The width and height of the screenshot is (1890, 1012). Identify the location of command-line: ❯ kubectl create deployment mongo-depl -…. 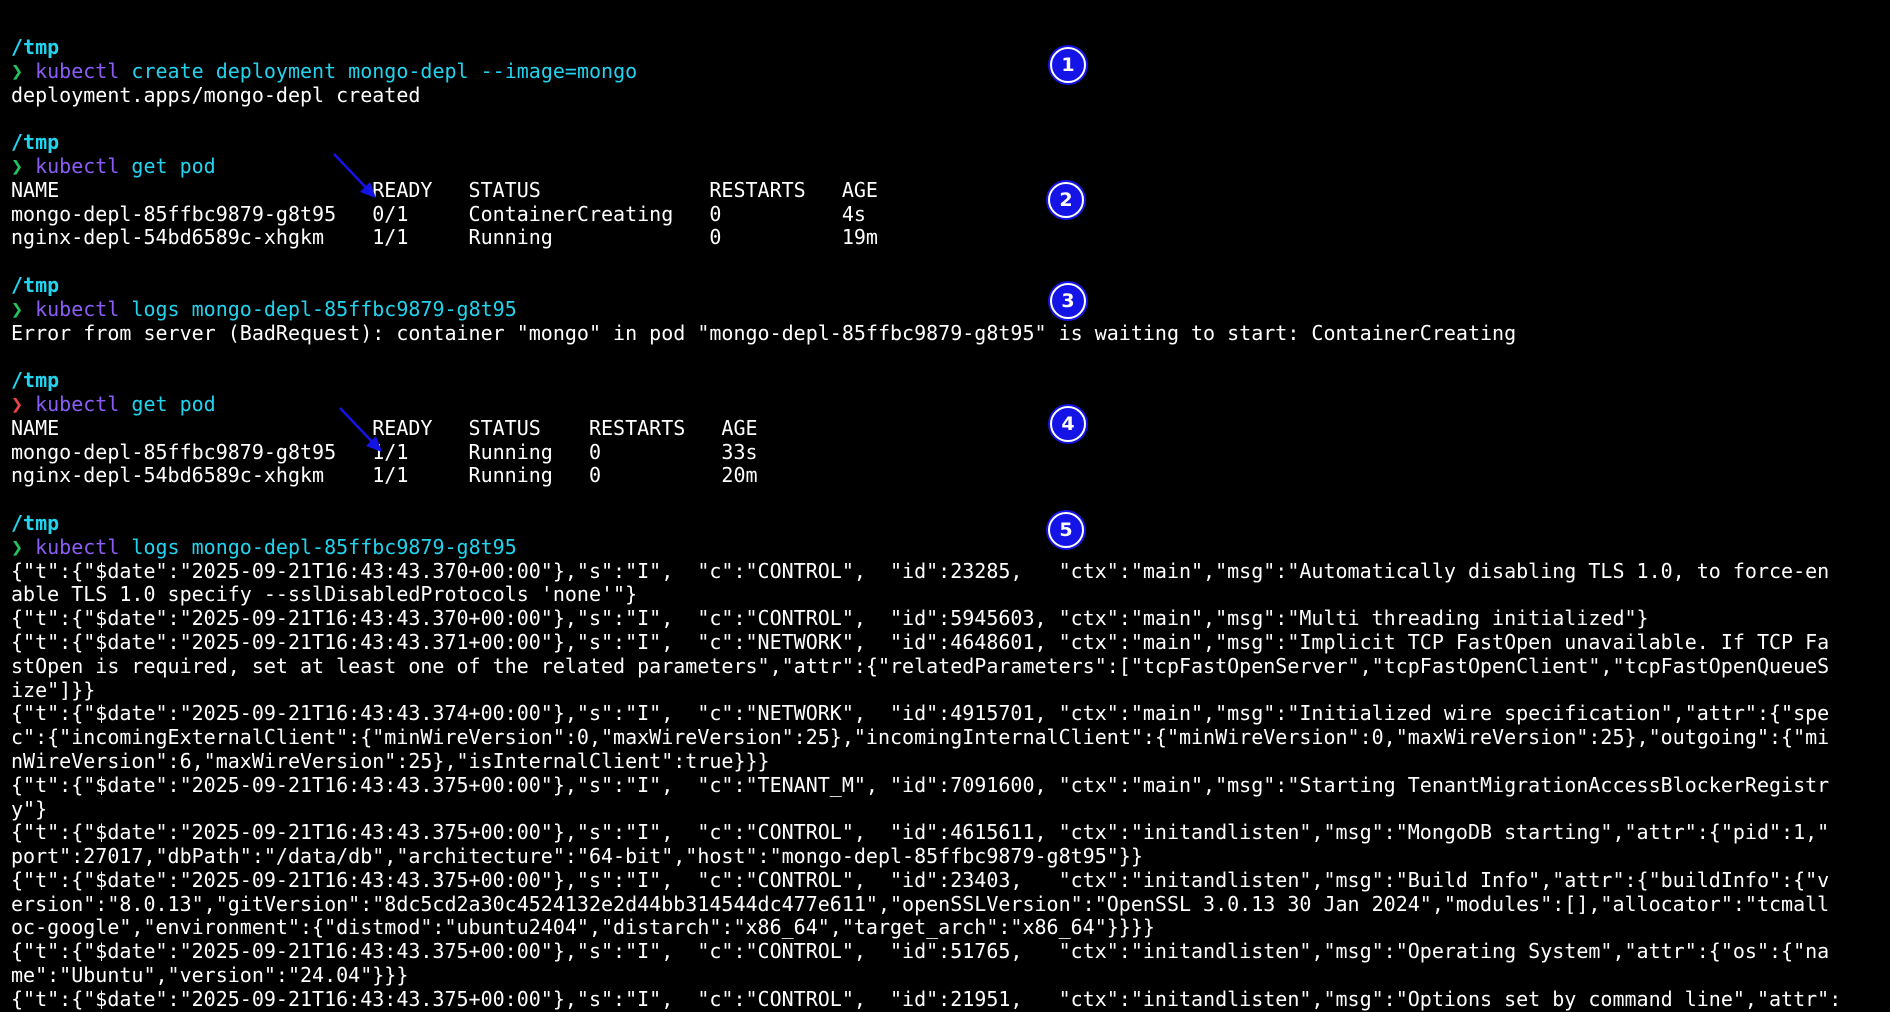
(950, 72).